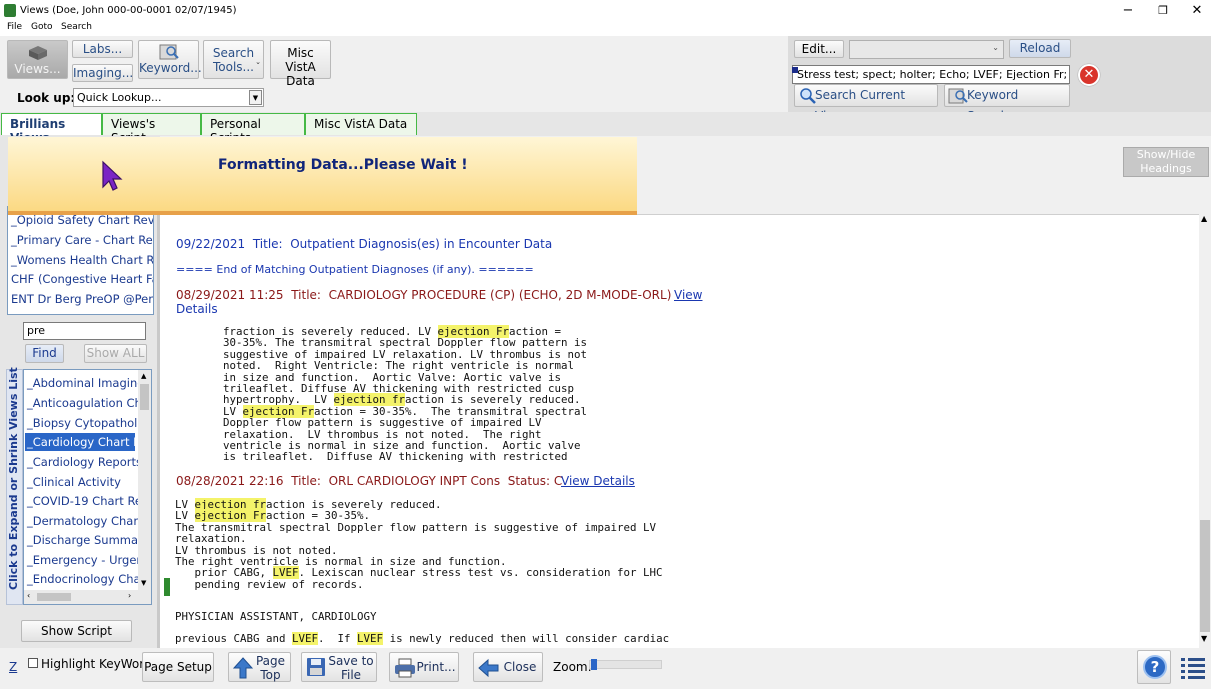 The image size is (1211, 689). What do you see at coordinates (84, 331) in the screenshot?
I see `views-filter-input: pre` at bounding box center [84, 331].